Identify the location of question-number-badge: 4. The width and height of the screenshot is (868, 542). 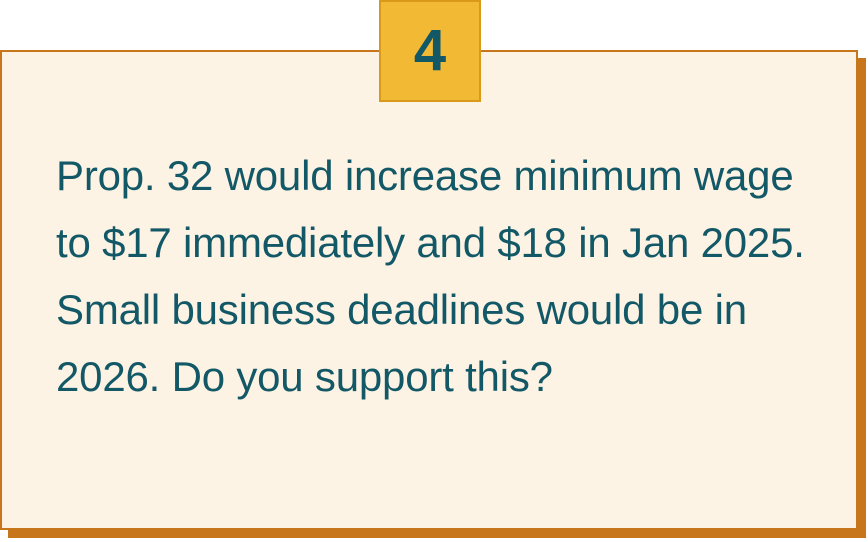
(430, 51).